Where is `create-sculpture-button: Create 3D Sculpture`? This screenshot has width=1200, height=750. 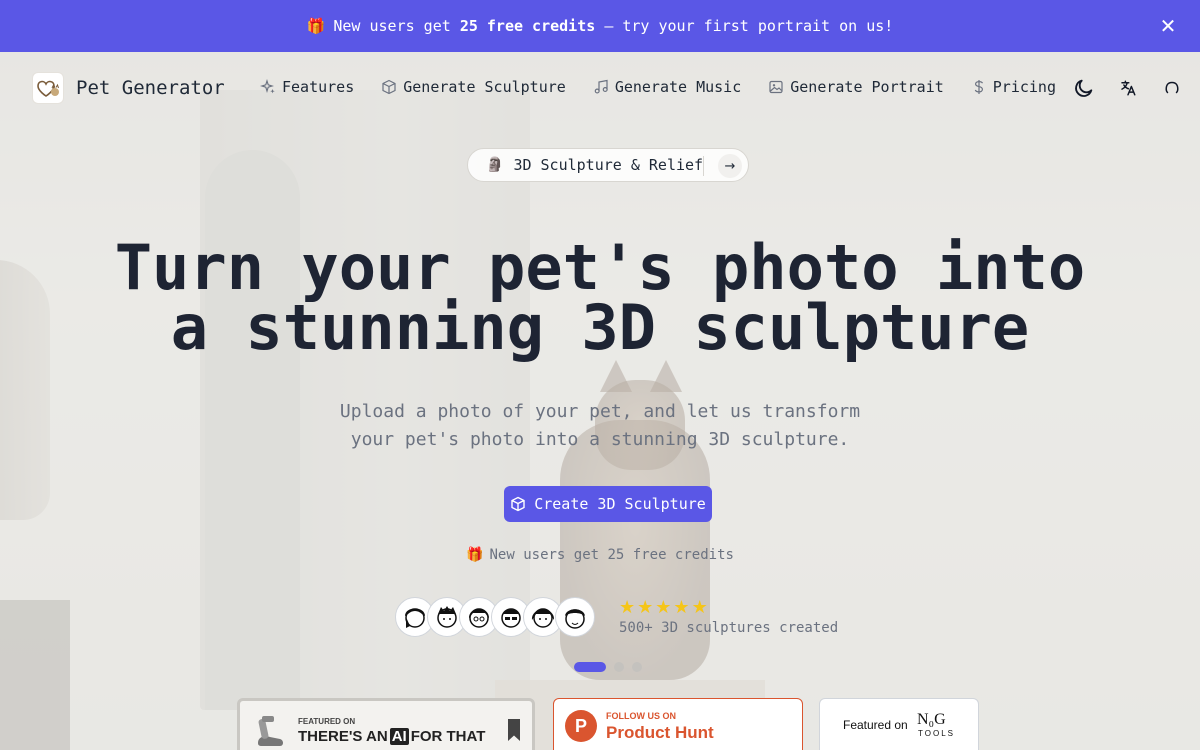
create-sculpture-button: Create 3D Sculpture is located at coordinates (608, 504).